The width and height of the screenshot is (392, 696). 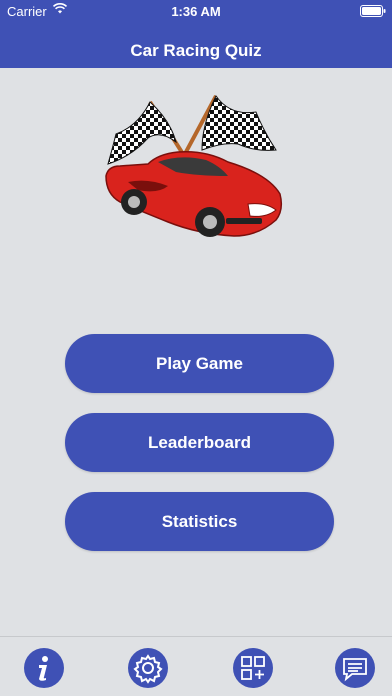 What do you see at coordinates (196, 666) in the screenshot?
I see `tab-bar` at bounding box center [196, 666].